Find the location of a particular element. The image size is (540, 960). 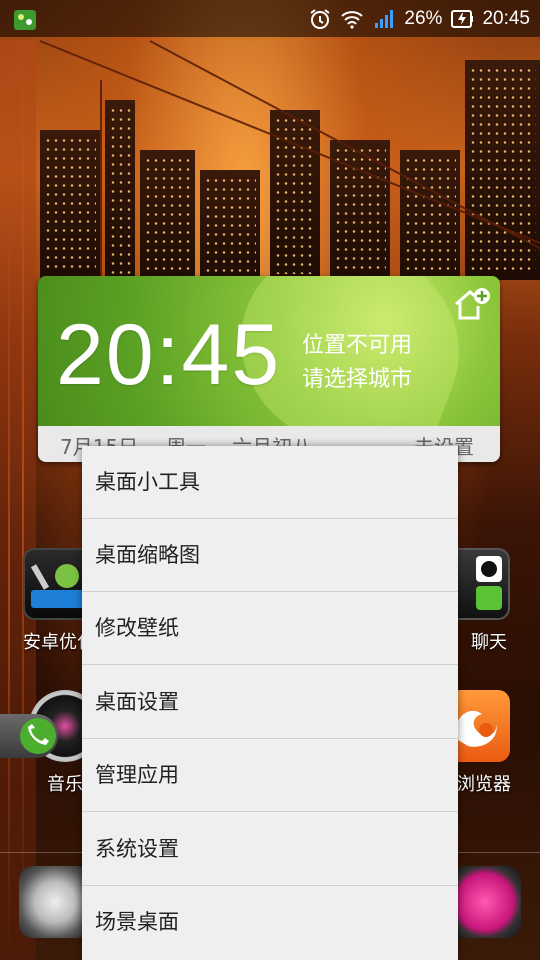

menu-item-desktop-thumbnails: 桌面缩略图 is located at coordinates (270, 555).